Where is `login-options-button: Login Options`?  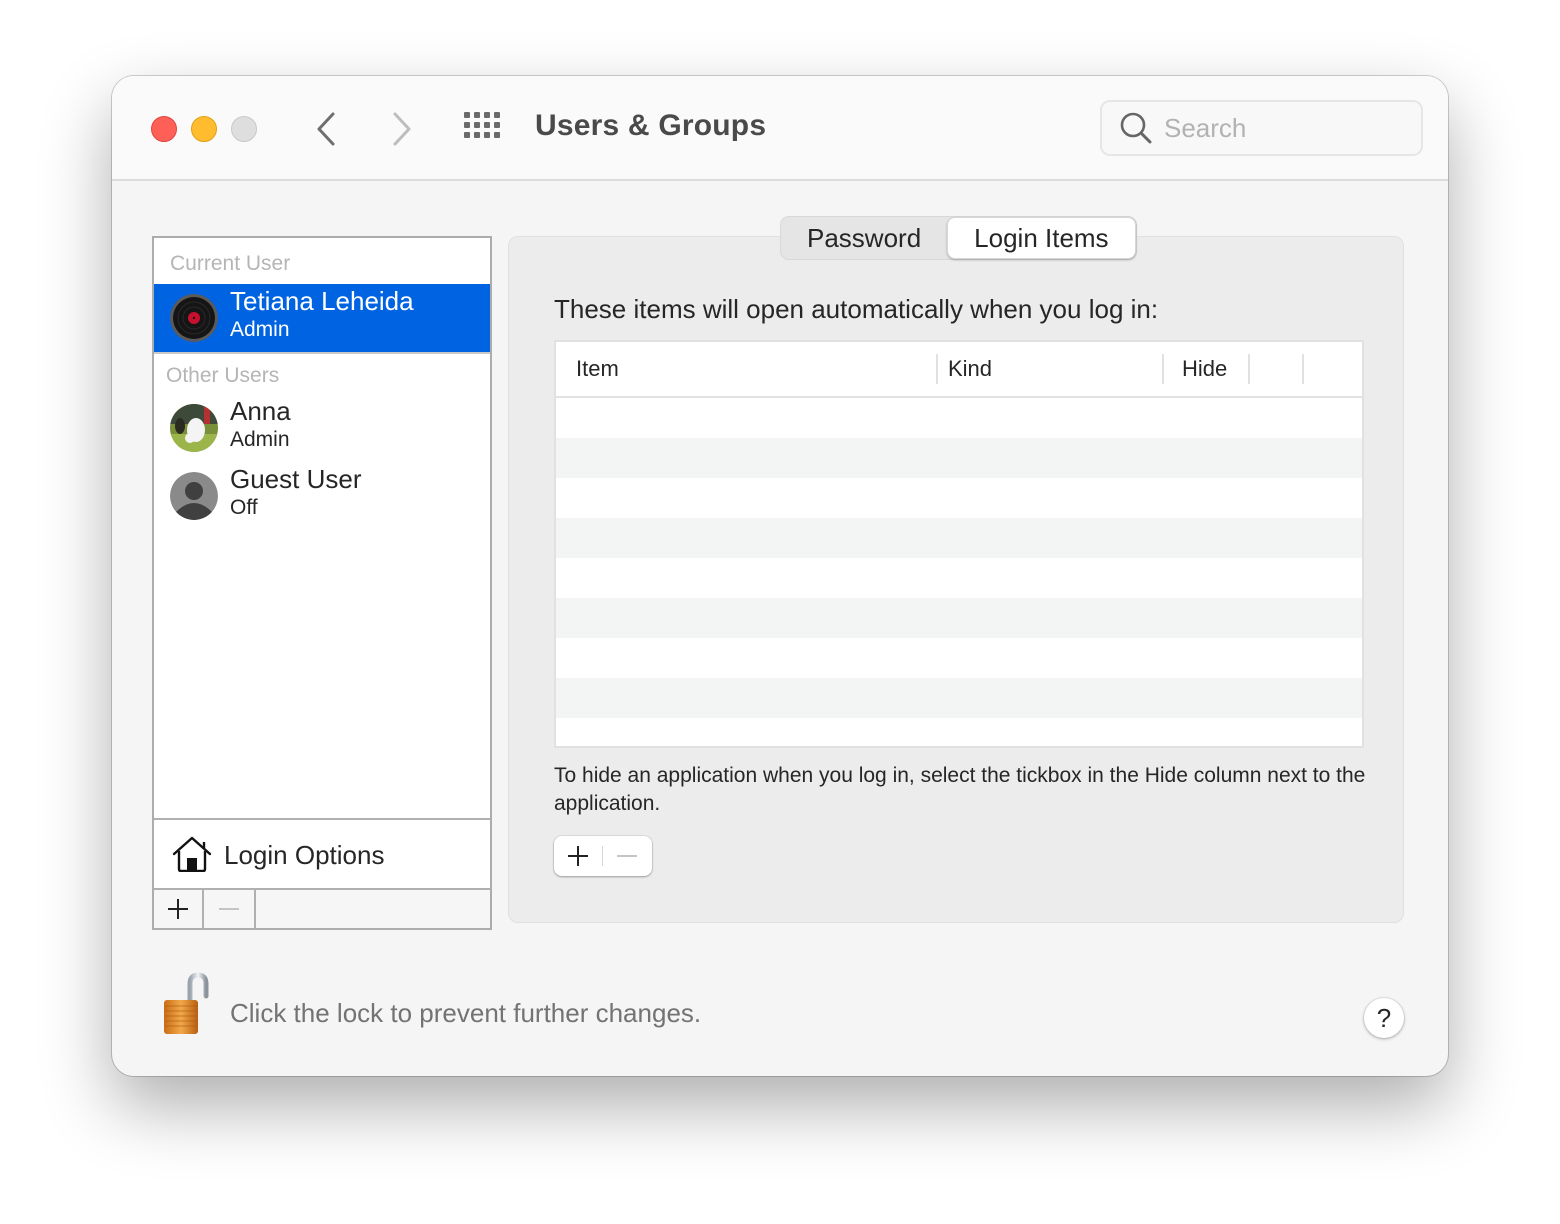
login-options-button: Login Options is located at coordinates (322, 853).